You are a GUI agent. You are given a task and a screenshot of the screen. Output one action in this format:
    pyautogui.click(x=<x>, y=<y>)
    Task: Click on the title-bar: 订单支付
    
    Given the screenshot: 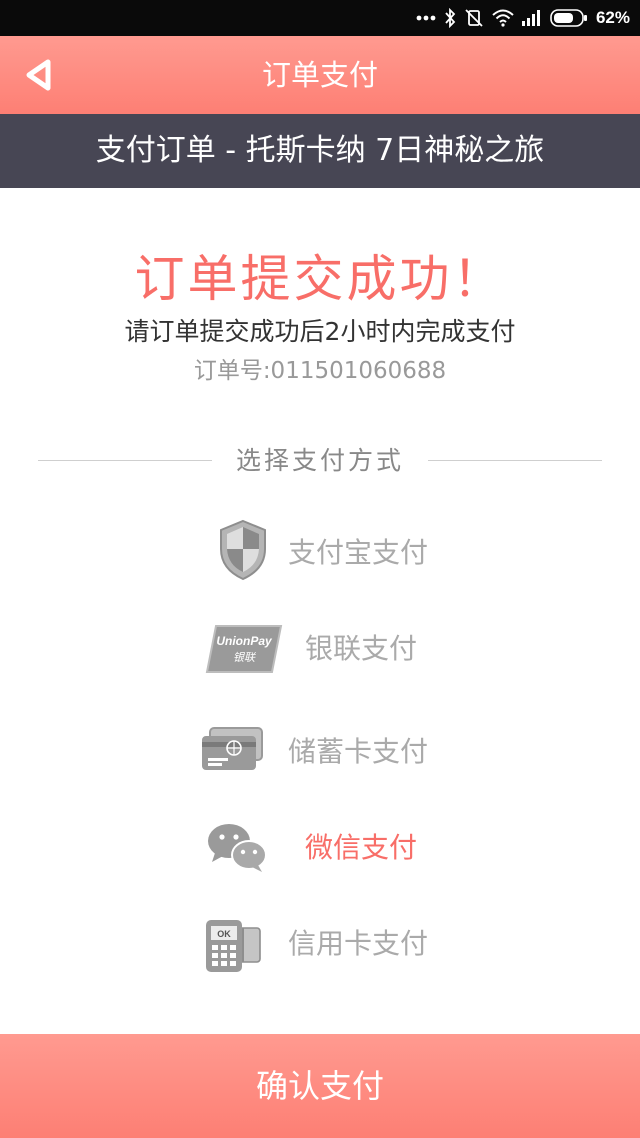 What is the action you would take?
    pyautogui.click(x=320, y=75)
    